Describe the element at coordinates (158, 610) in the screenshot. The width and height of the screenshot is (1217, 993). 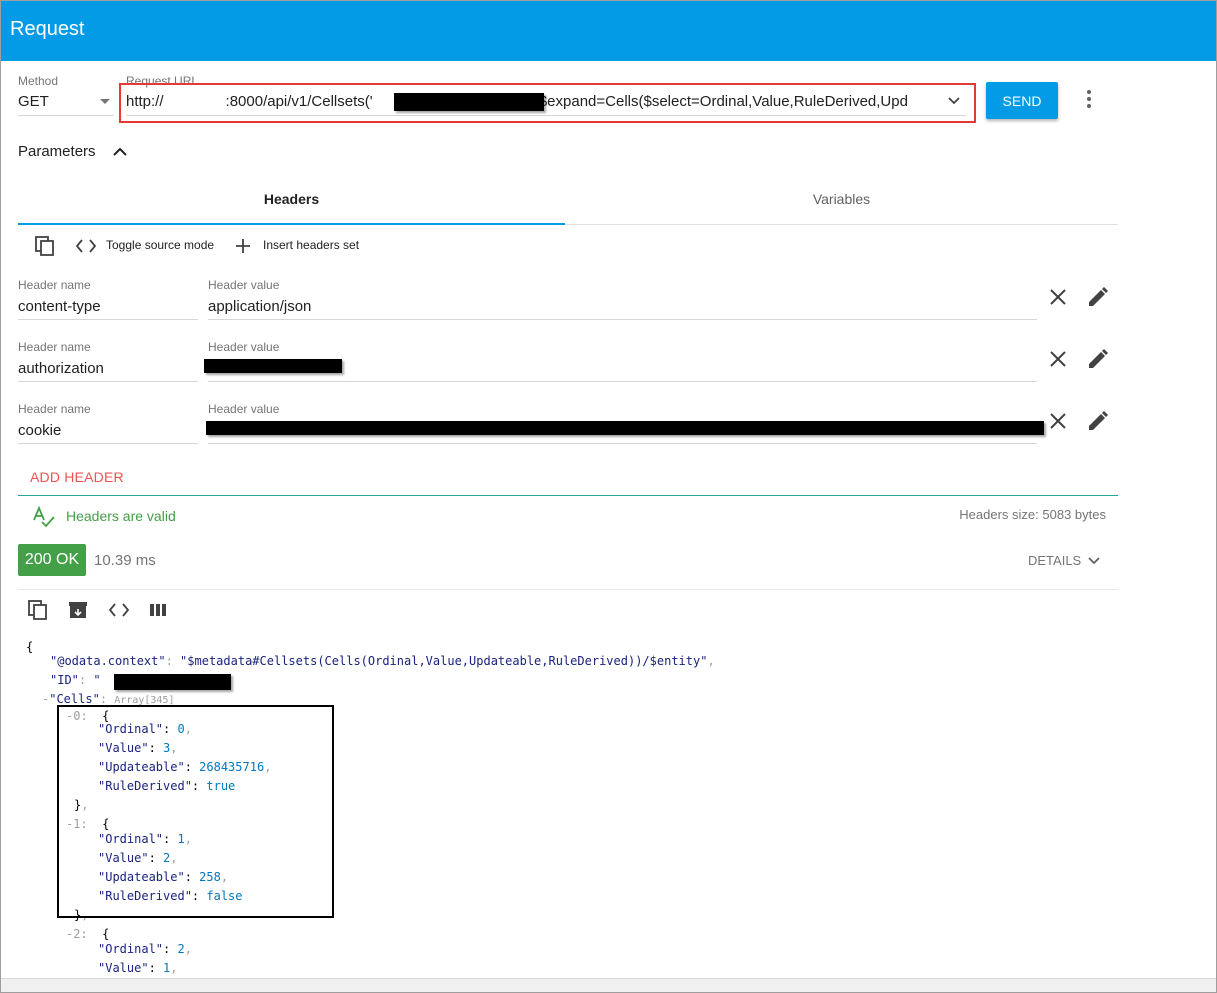
I see `columns-icon` at that location.